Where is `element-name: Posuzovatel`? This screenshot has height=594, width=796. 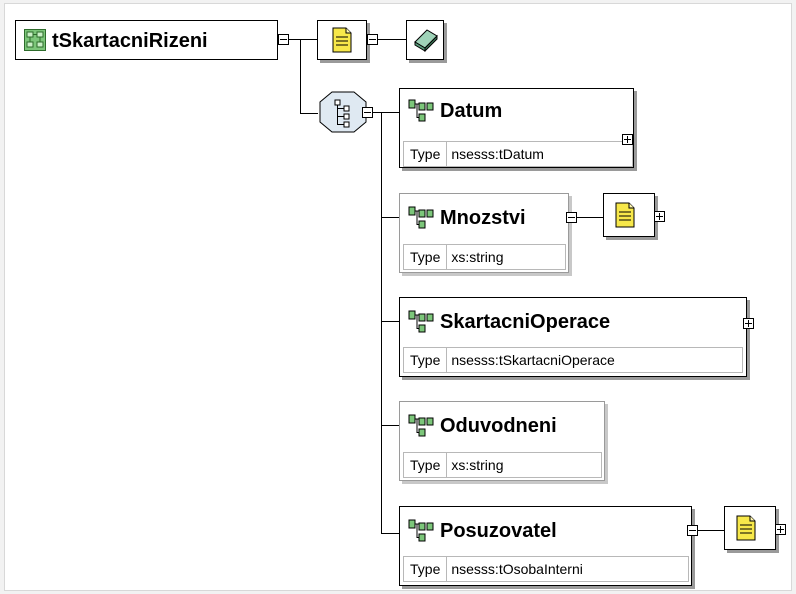
element-name: Posuzovatel is located at coordinates (498, 531).